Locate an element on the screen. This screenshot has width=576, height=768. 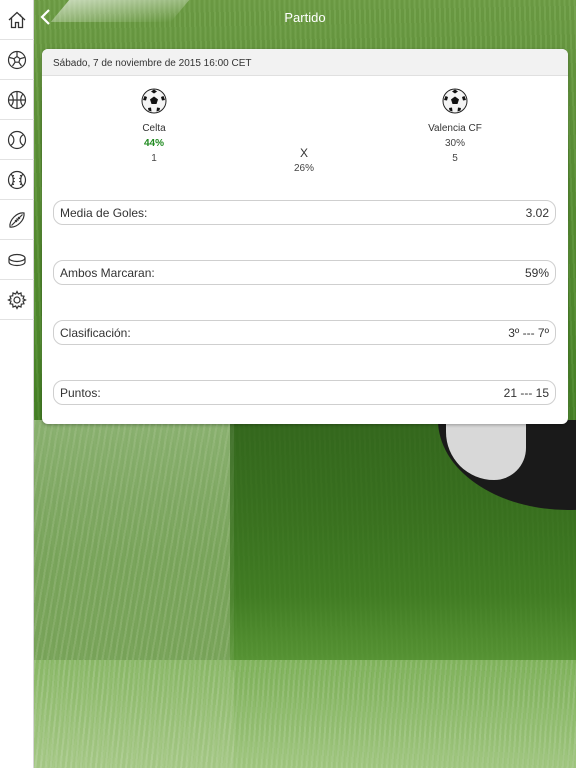
home-icon is located at coordinates (17, 19).